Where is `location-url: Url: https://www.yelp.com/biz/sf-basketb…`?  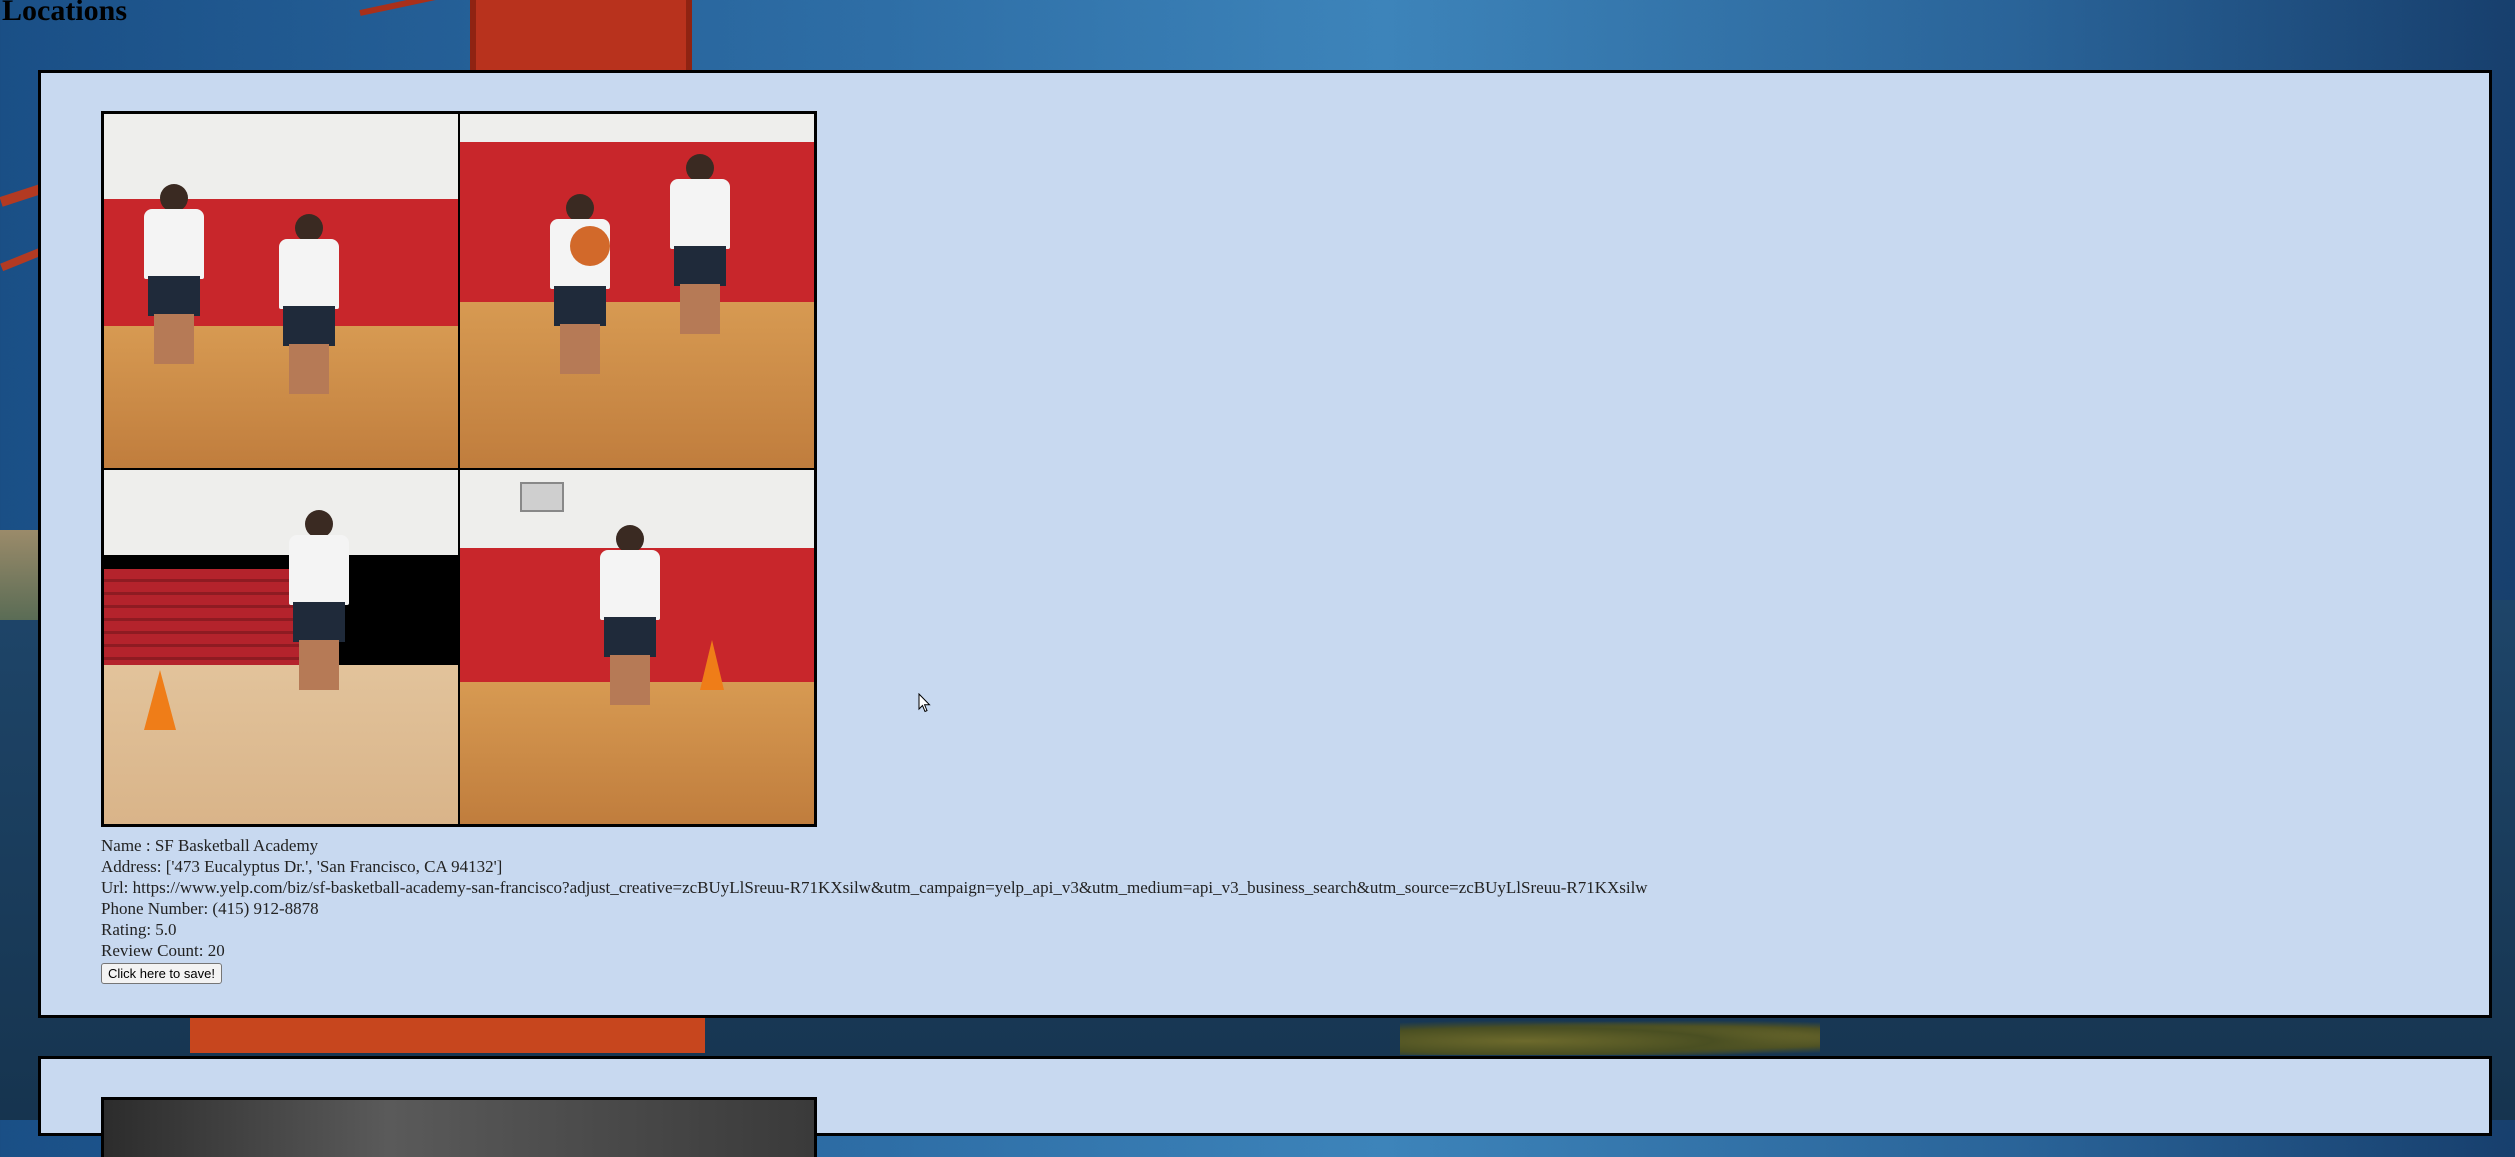
location-url: Url: https://www.yelp.com/biz/sf-basketb… is located at coordinates (874, 887).